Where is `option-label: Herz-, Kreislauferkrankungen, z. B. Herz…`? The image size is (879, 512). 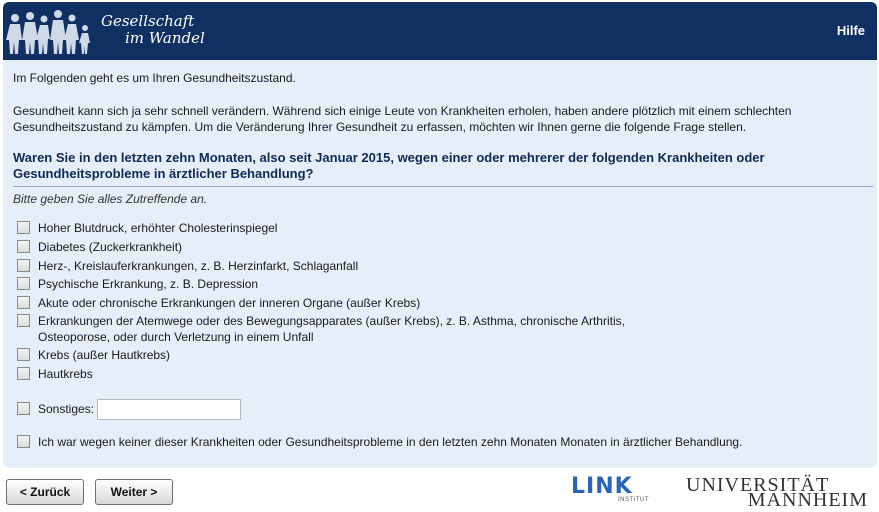 option-label: Herz-, Kreislauferkrankungen, z. B. Herz… is located at coordinates (198, 266).